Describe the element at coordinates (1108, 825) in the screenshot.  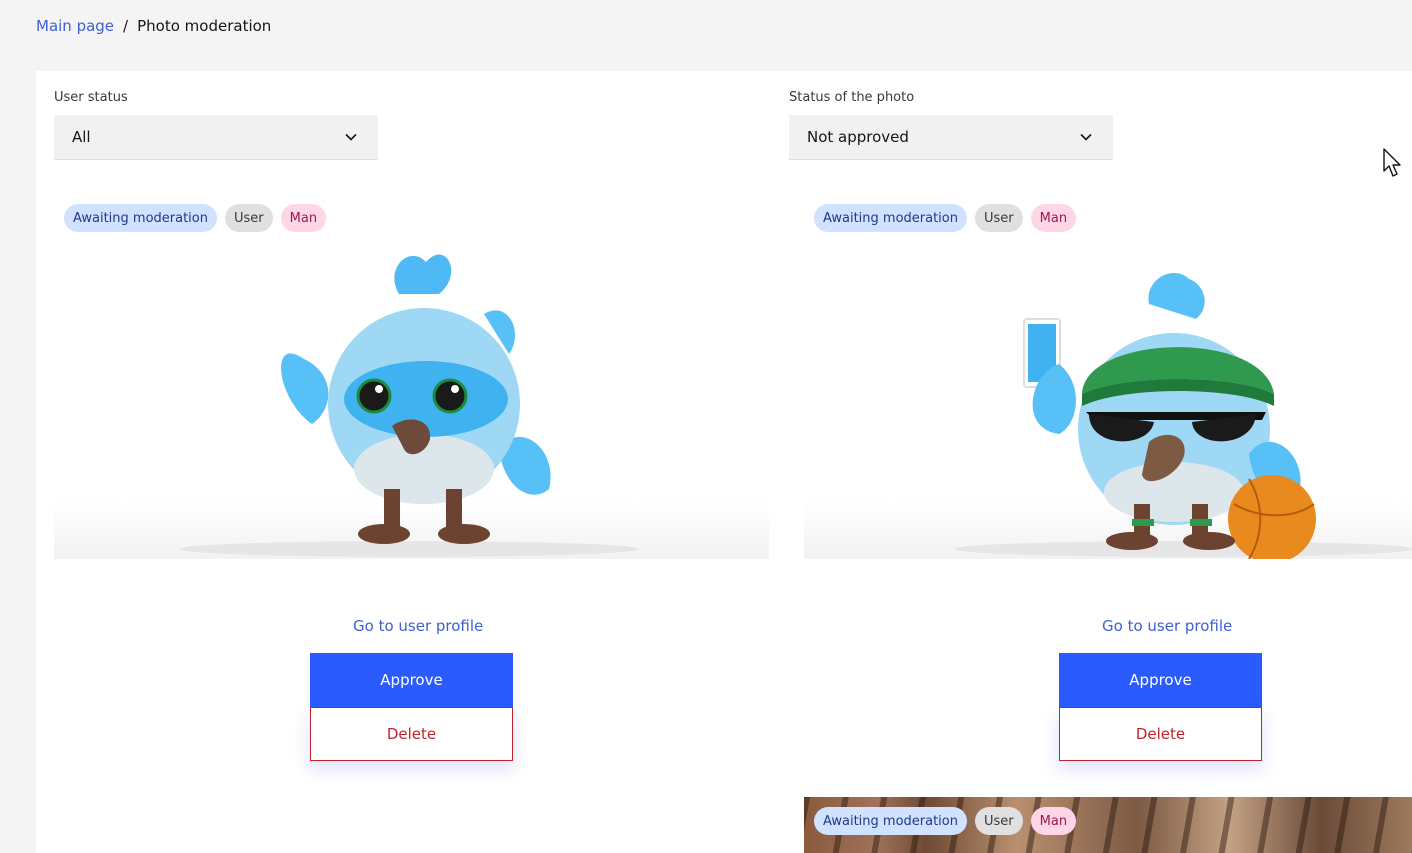
I see `photo-card: Awaiting moderation User Man` at that location.